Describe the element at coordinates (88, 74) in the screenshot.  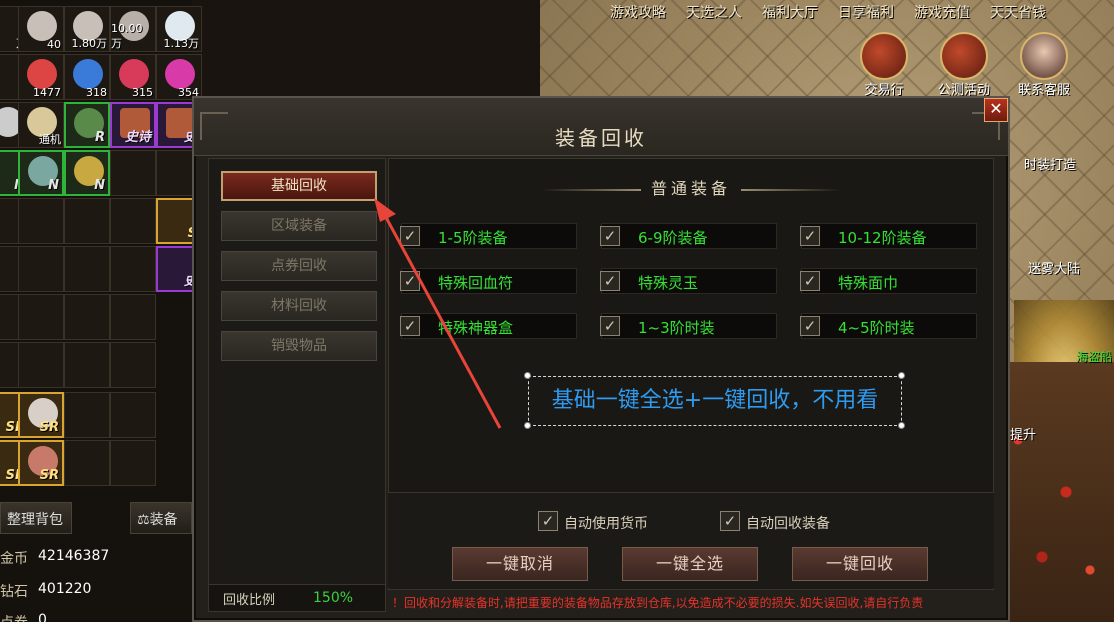
I see `blue-star-icon` at that location.